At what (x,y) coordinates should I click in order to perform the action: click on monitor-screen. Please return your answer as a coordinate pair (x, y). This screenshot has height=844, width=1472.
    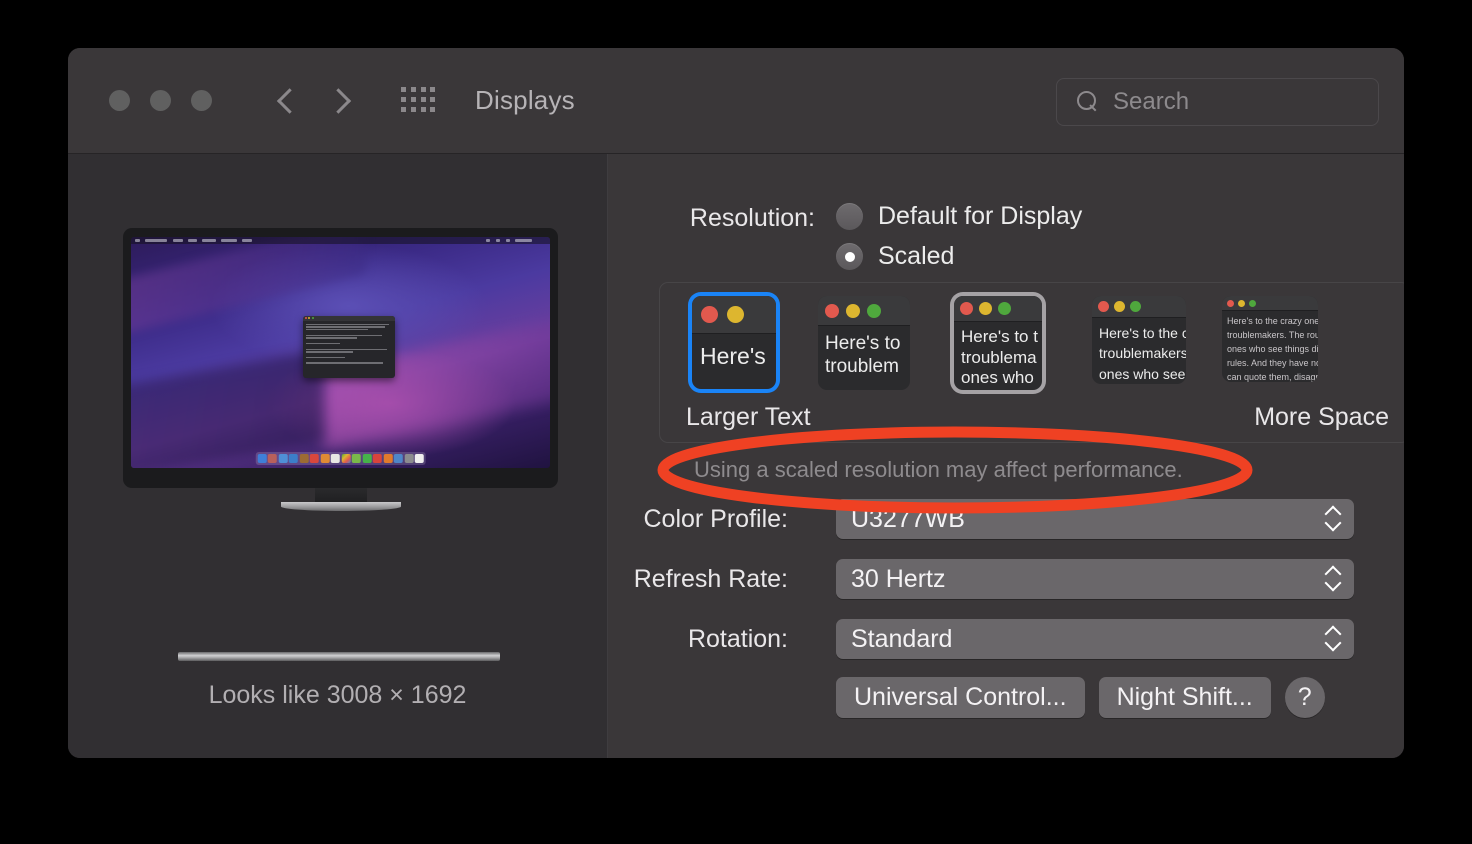
    Looking at the image, I should click on (340, 352).